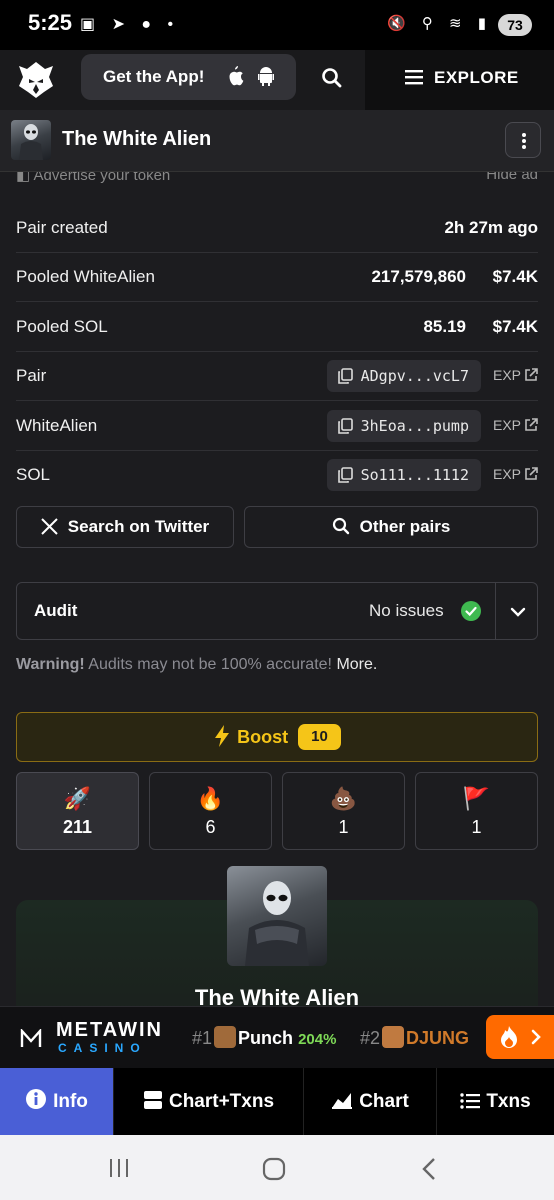  I want to click on copy-address-button: So111...1112, so click(403, 475).